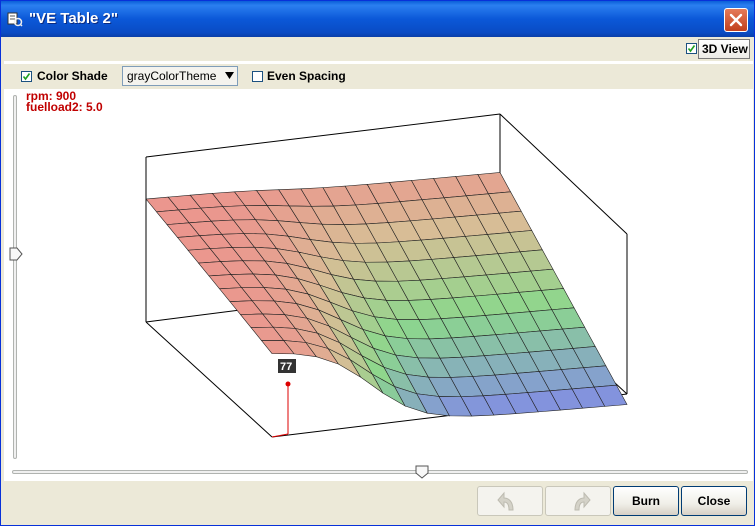 The height and width of the screenshot is (526, 755). I want to click on vertical-slider-track, so click(15, 277).